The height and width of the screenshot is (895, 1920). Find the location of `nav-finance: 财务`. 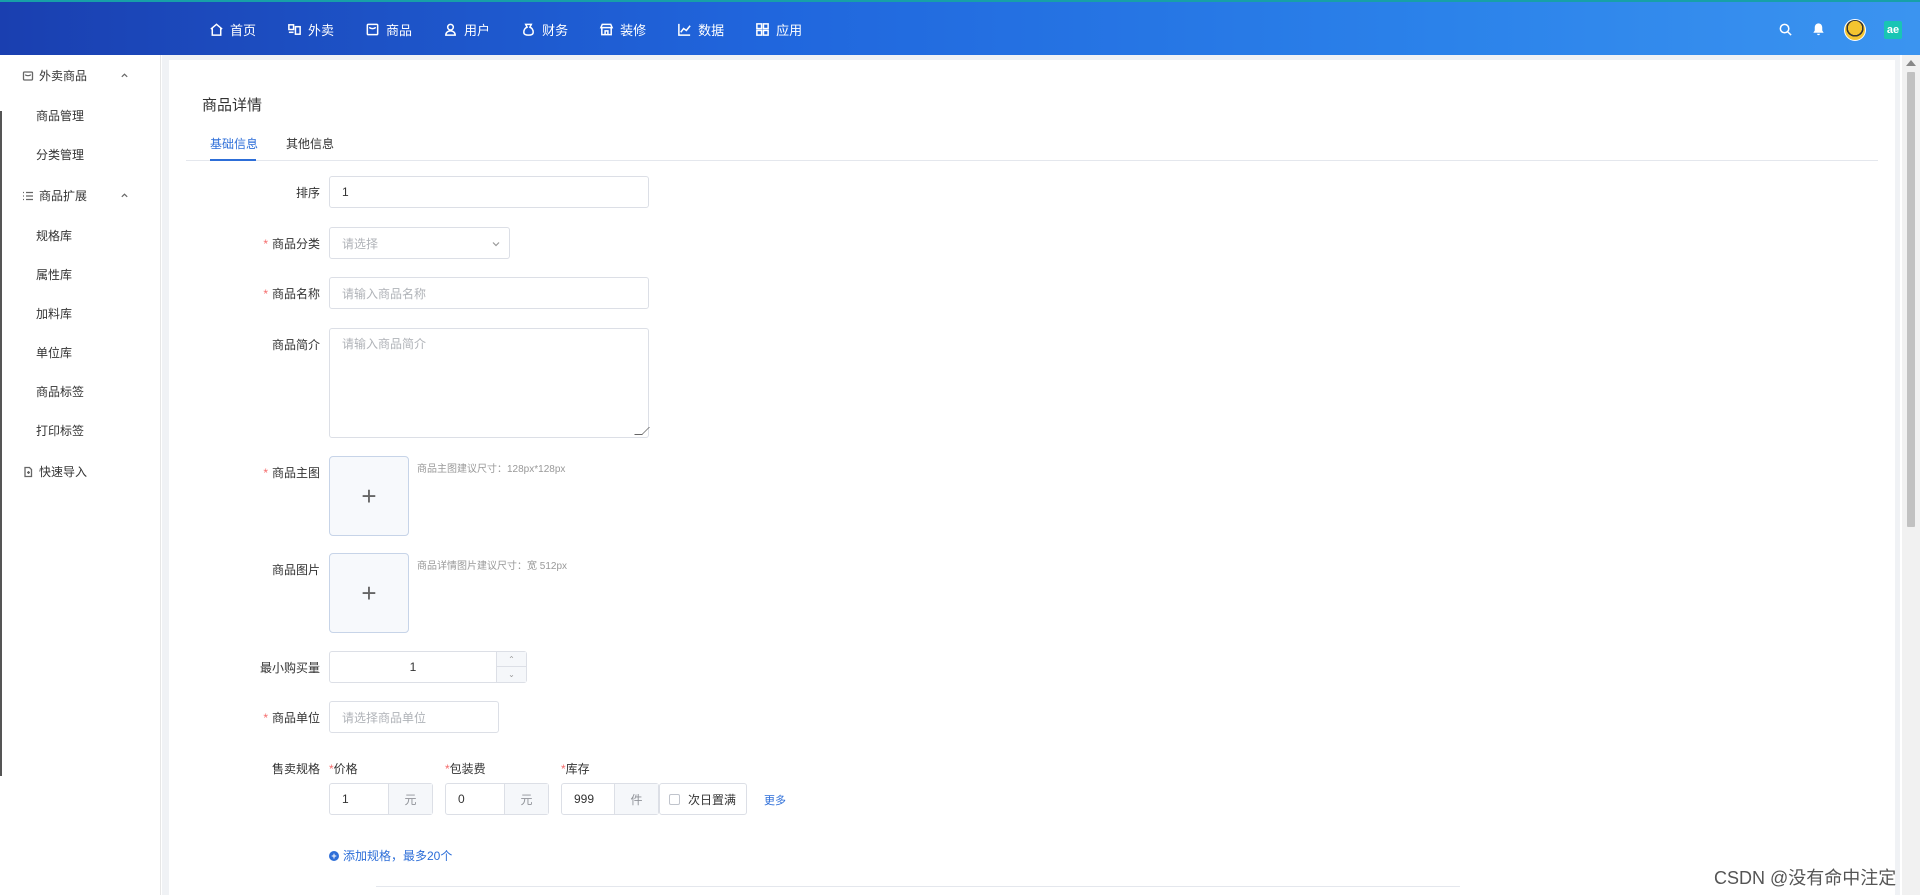

nav-finance: 财务 is located at coordinates (544, 29).